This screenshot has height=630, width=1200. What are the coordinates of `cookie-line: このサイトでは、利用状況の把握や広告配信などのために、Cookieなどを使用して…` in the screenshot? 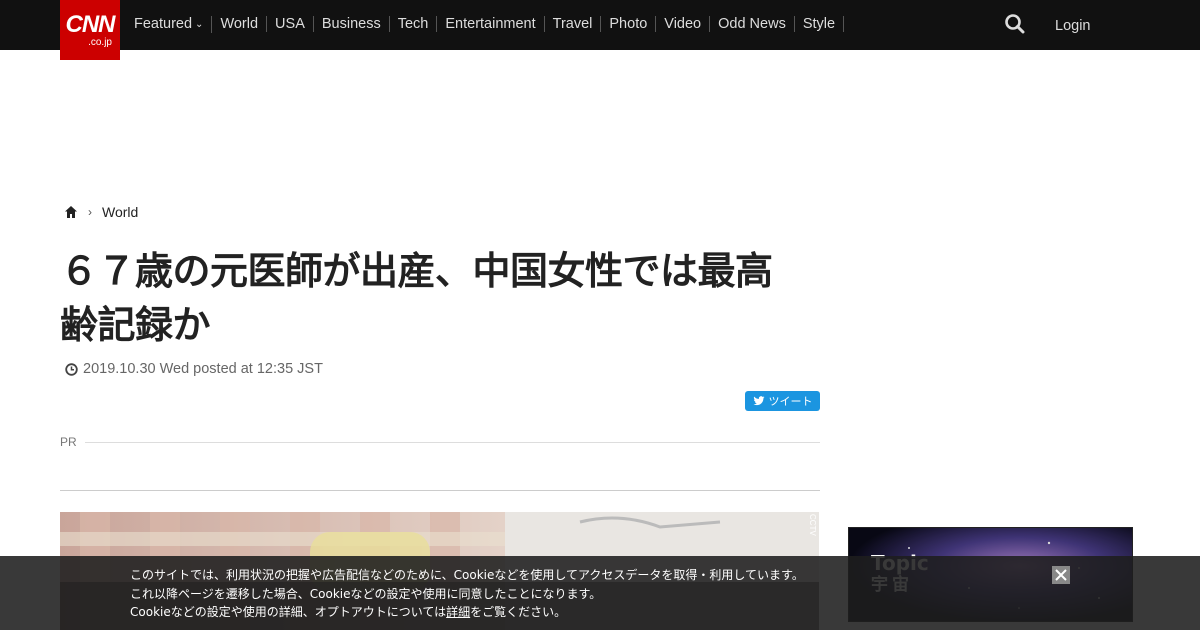 It's located at (467, 575).